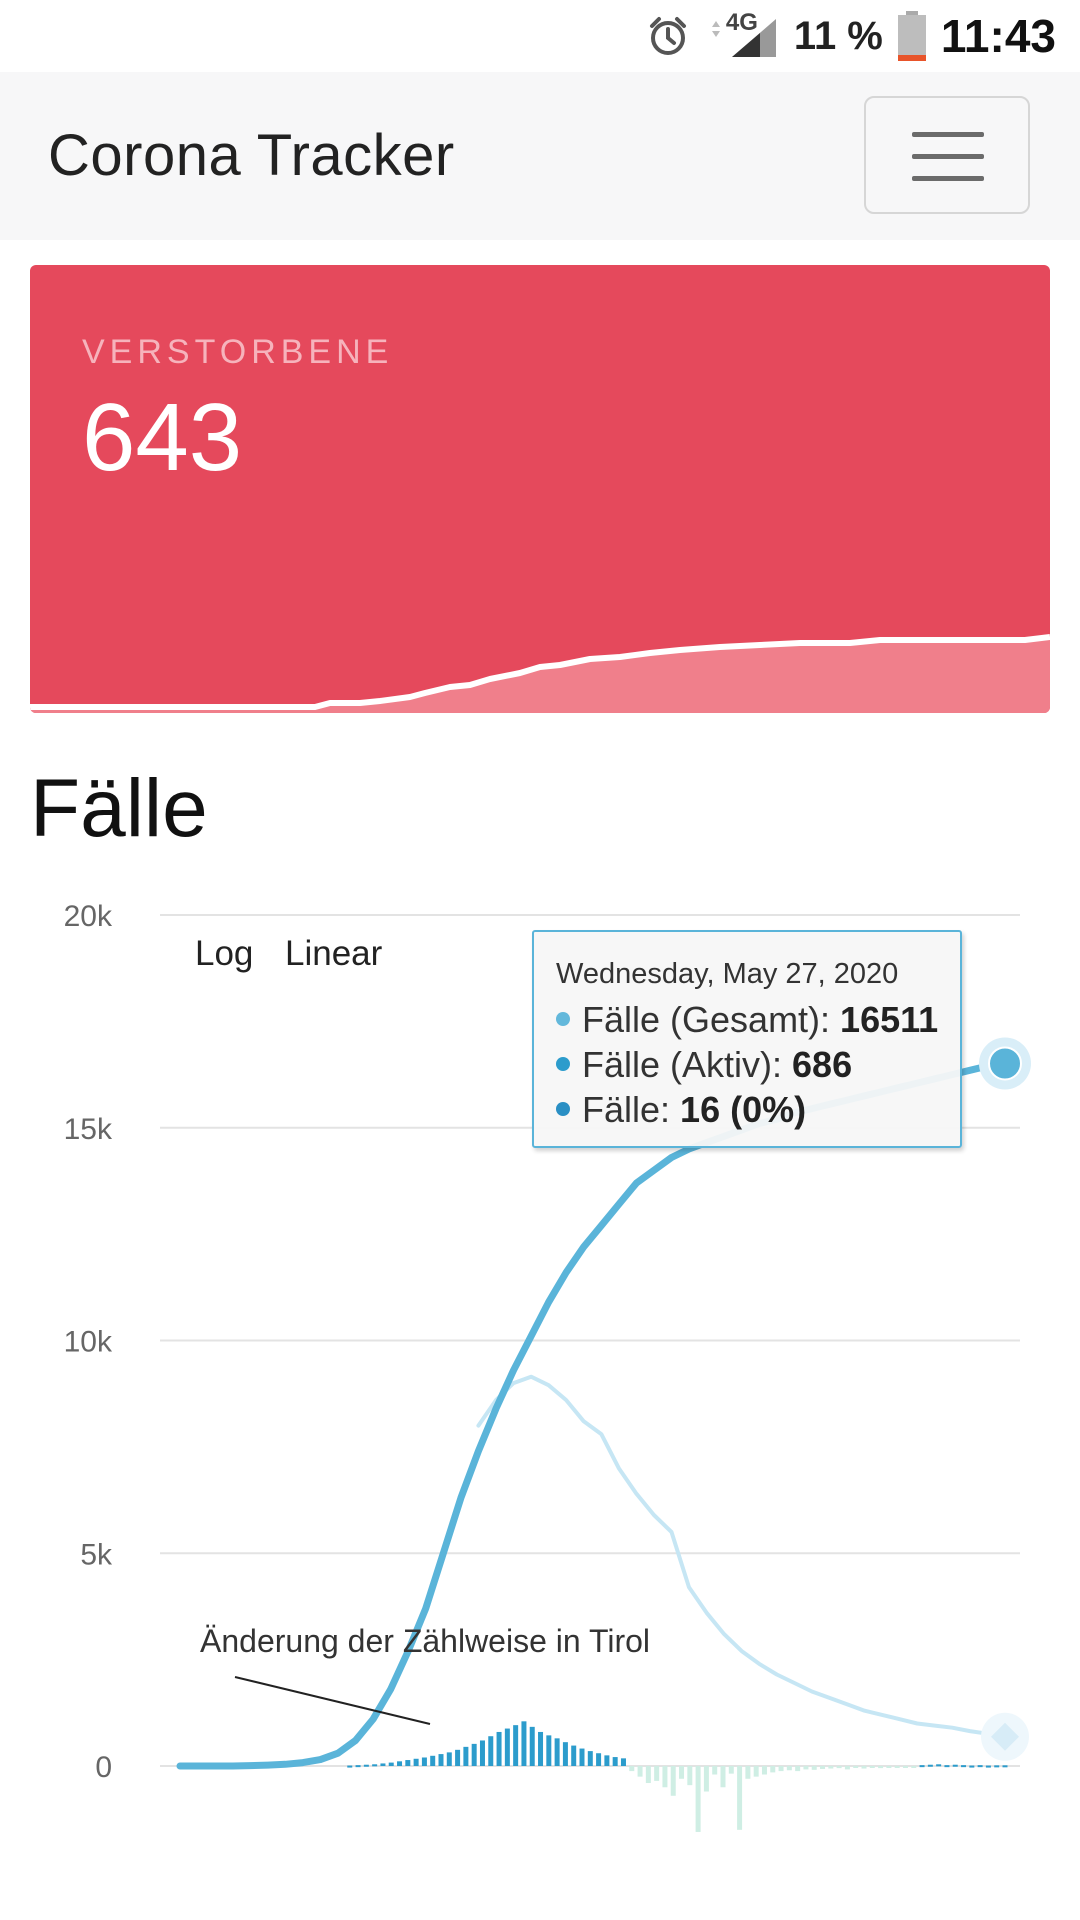 Image resolution: width=1080 pixels, height=1920 pixels. Describe the element at coordinates (96, 1554) in the screenshot. I see `y-tick-label: 5k` at that location.